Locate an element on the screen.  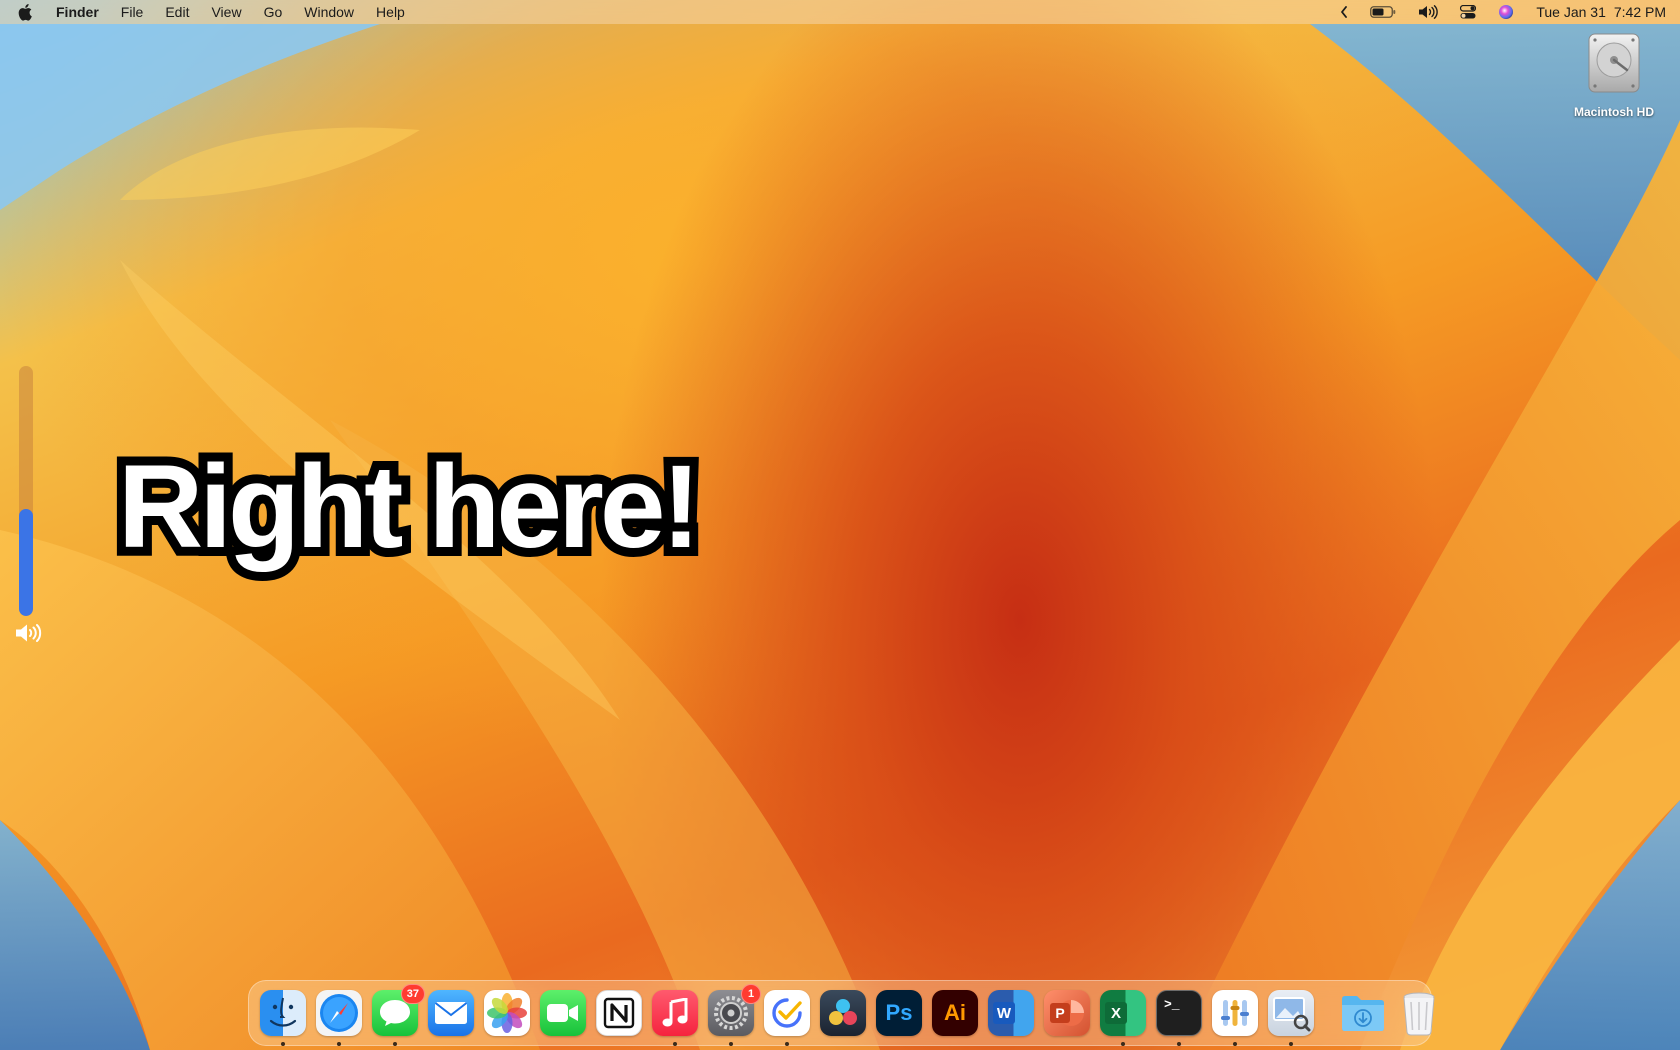
dock-app-illustrator: Ai is located at coordinates (955, 1013).